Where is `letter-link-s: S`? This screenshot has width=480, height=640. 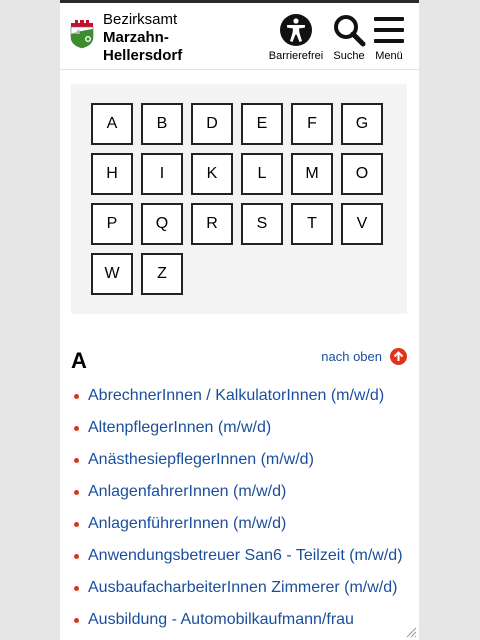 letter-link-s: S is located at coordinates (262, 224).